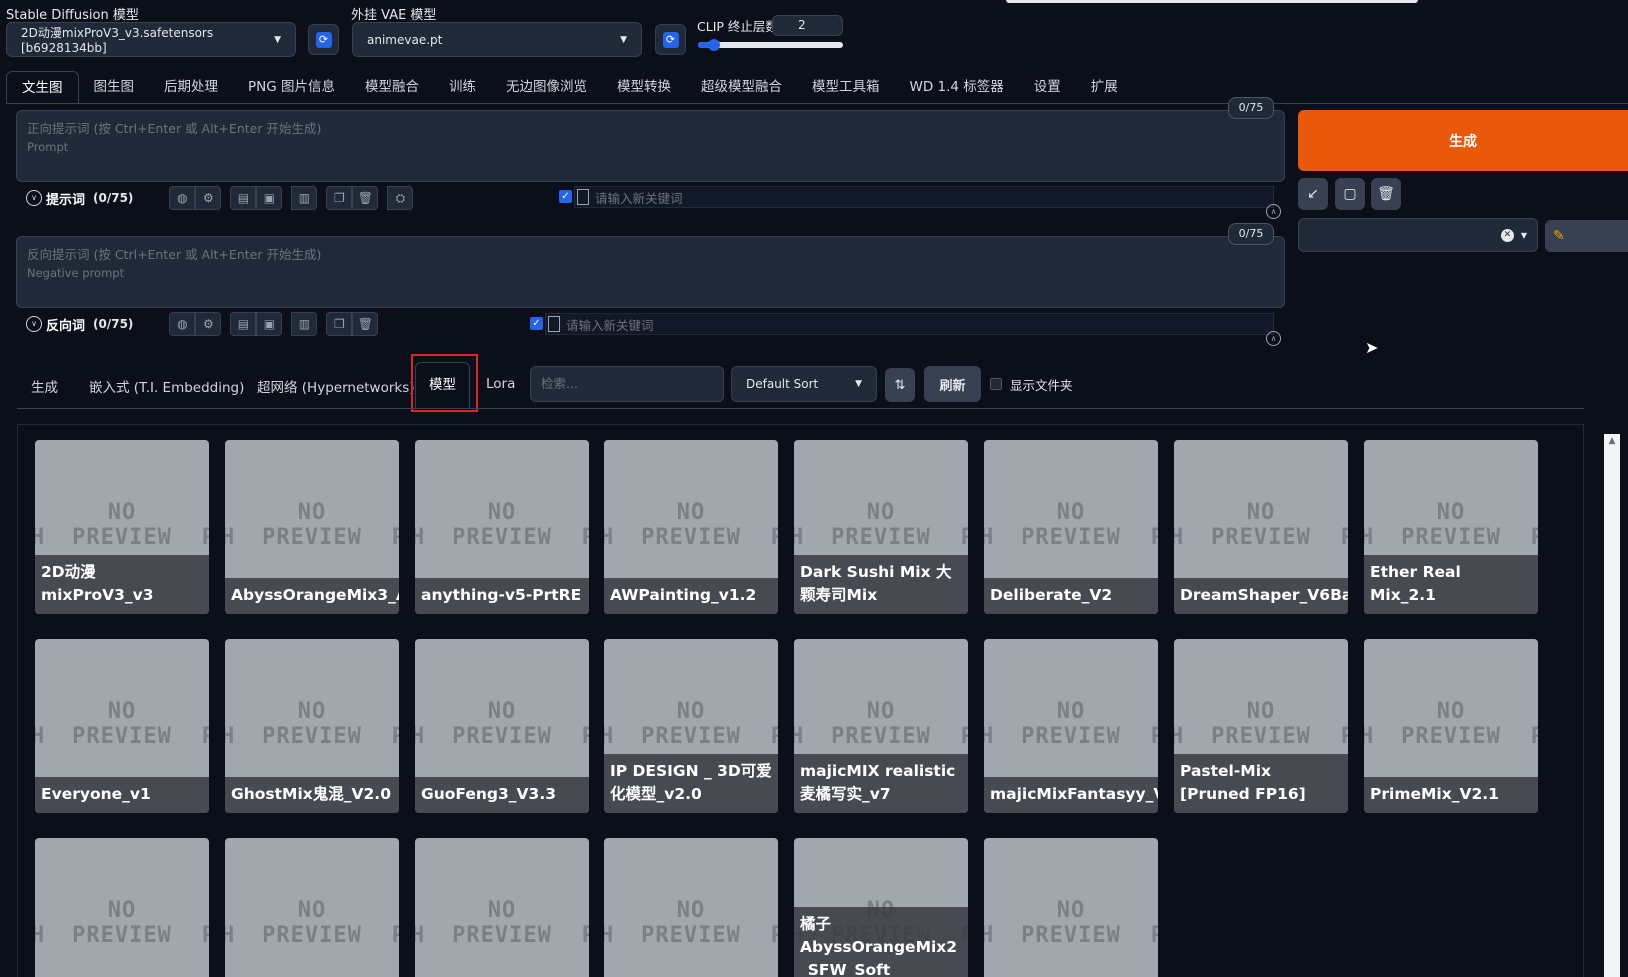 The width and height of the screenshot is (1628, 977). What do you see at coordinates (1418, 235) in the screenshot?
I see `style-select: ✕ ▼` at bounding box center [1418, 235].